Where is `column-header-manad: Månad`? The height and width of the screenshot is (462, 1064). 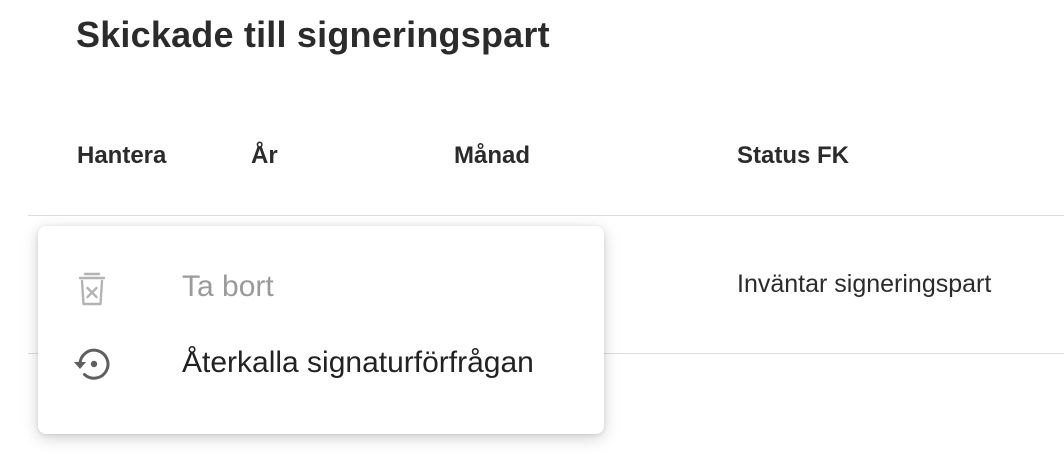 column-header-manad: Månad is located at coordinates (492, 155).